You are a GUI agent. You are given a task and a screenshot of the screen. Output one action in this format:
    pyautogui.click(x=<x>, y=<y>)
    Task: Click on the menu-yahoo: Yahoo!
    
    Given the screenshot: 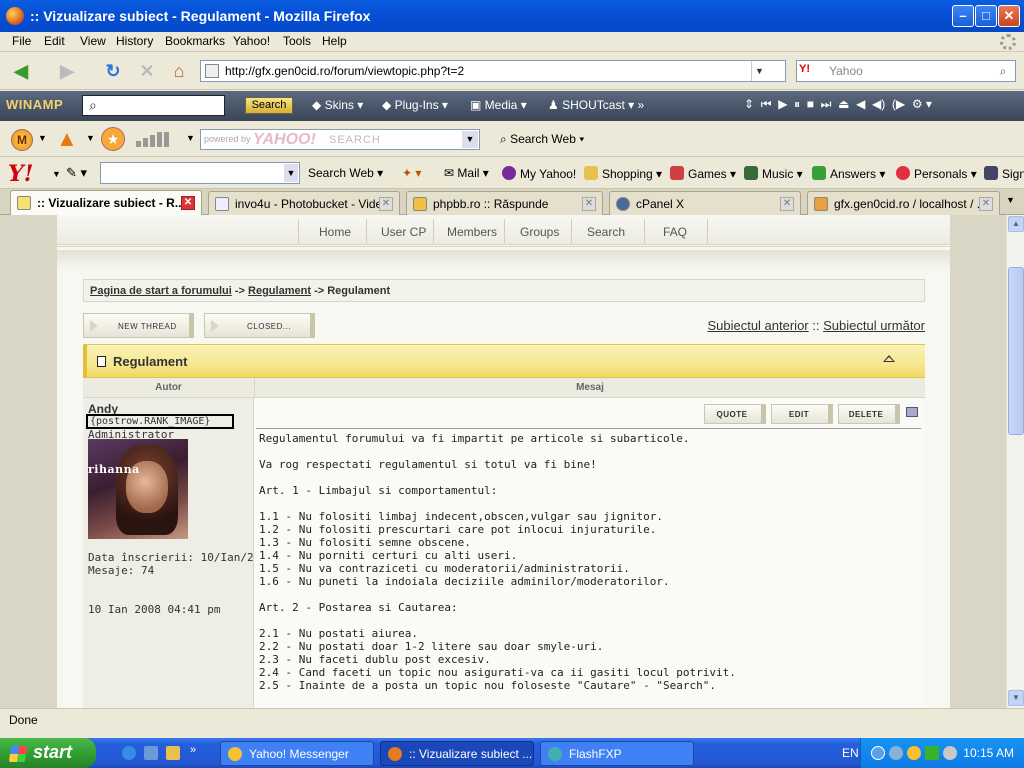 What is the action you would take?
    pyautogui.click(x=251, y=41)
    